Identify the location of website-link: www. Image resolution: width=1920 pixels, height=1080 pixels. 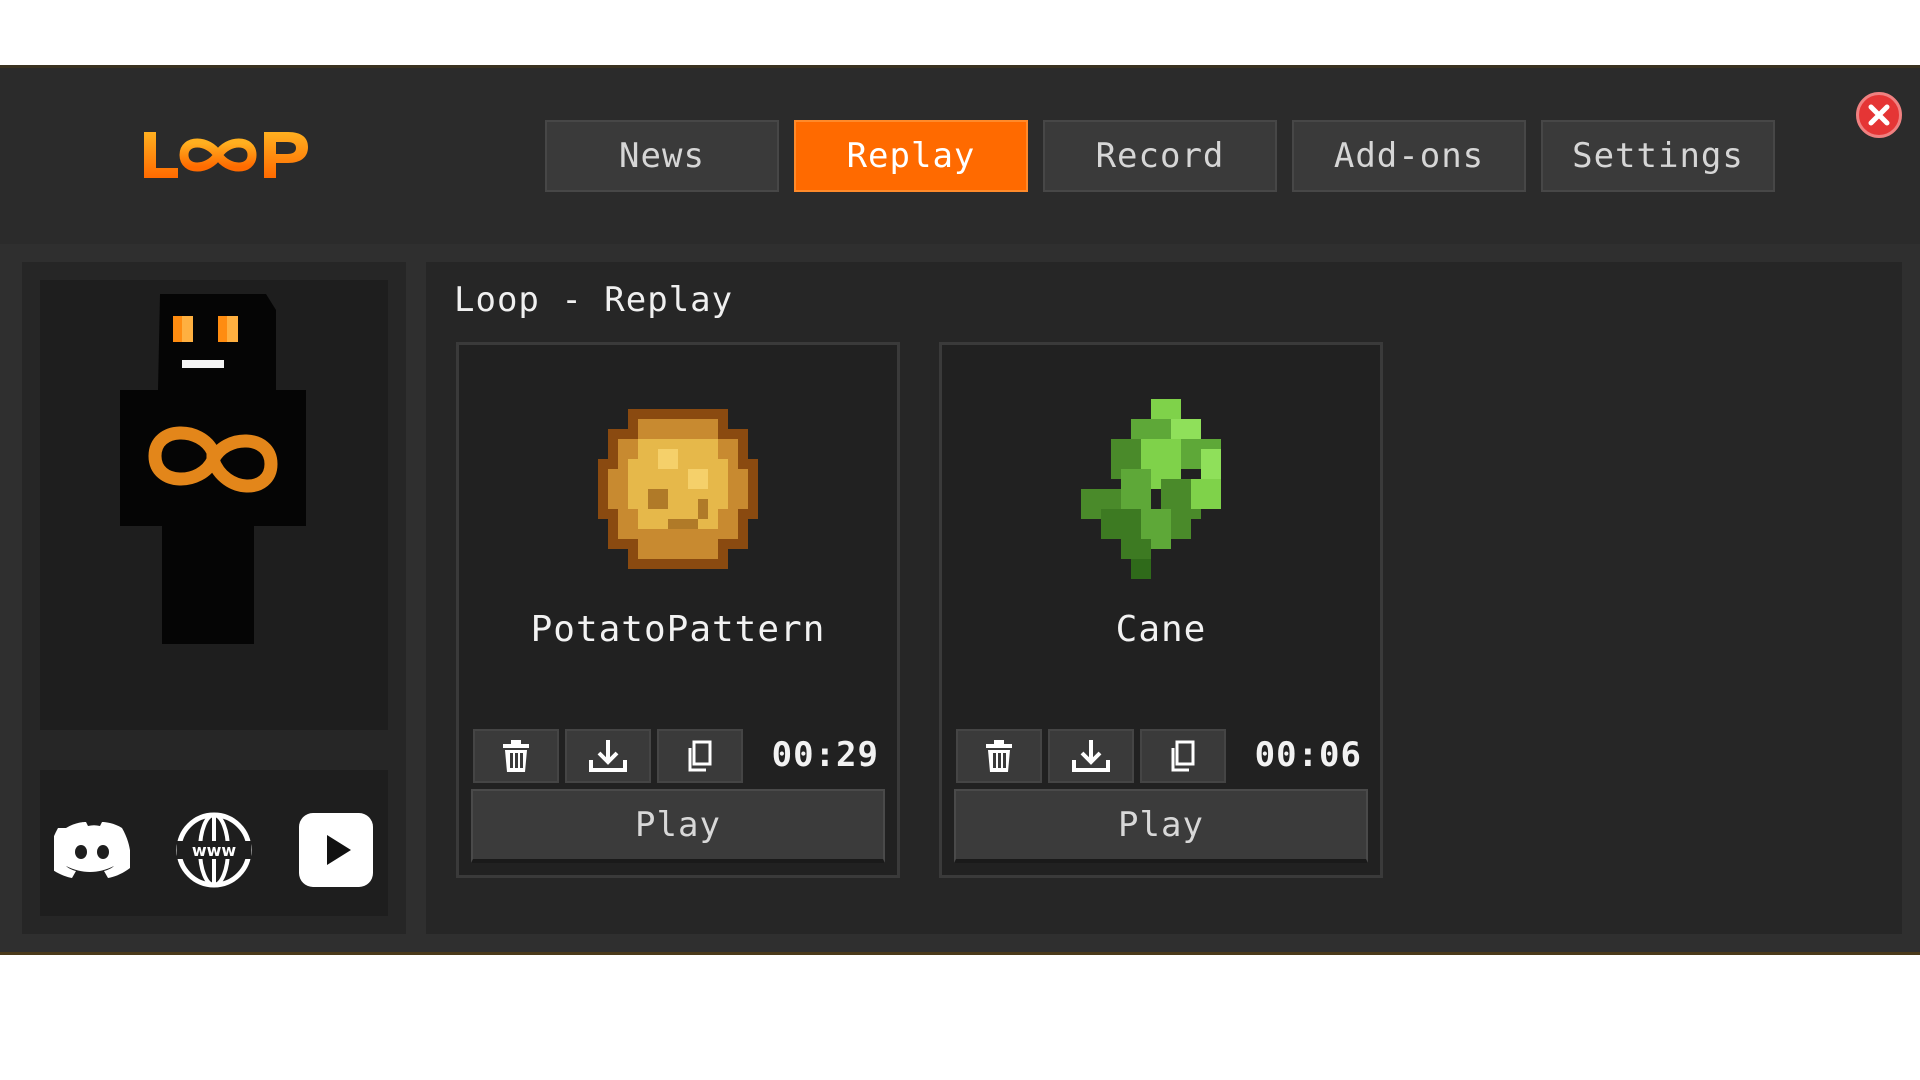
(214, 850).